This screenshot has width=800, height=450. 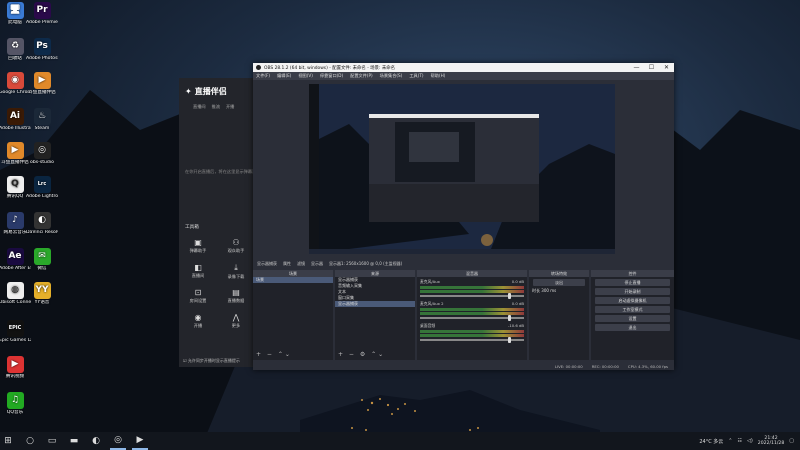 What do you see at coordinates (42, 293) in the screenshot?
I see `desktop-icon: YY YY语音` at bounding box center [42, 293].